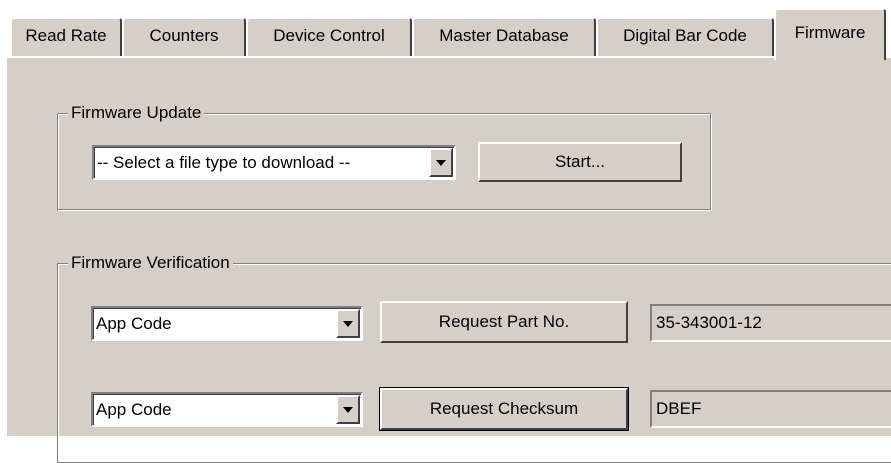  Describe the element at coordinates (136, 113) in the screenshot. I see `firmware-update-label: Firmware Update` at that location.